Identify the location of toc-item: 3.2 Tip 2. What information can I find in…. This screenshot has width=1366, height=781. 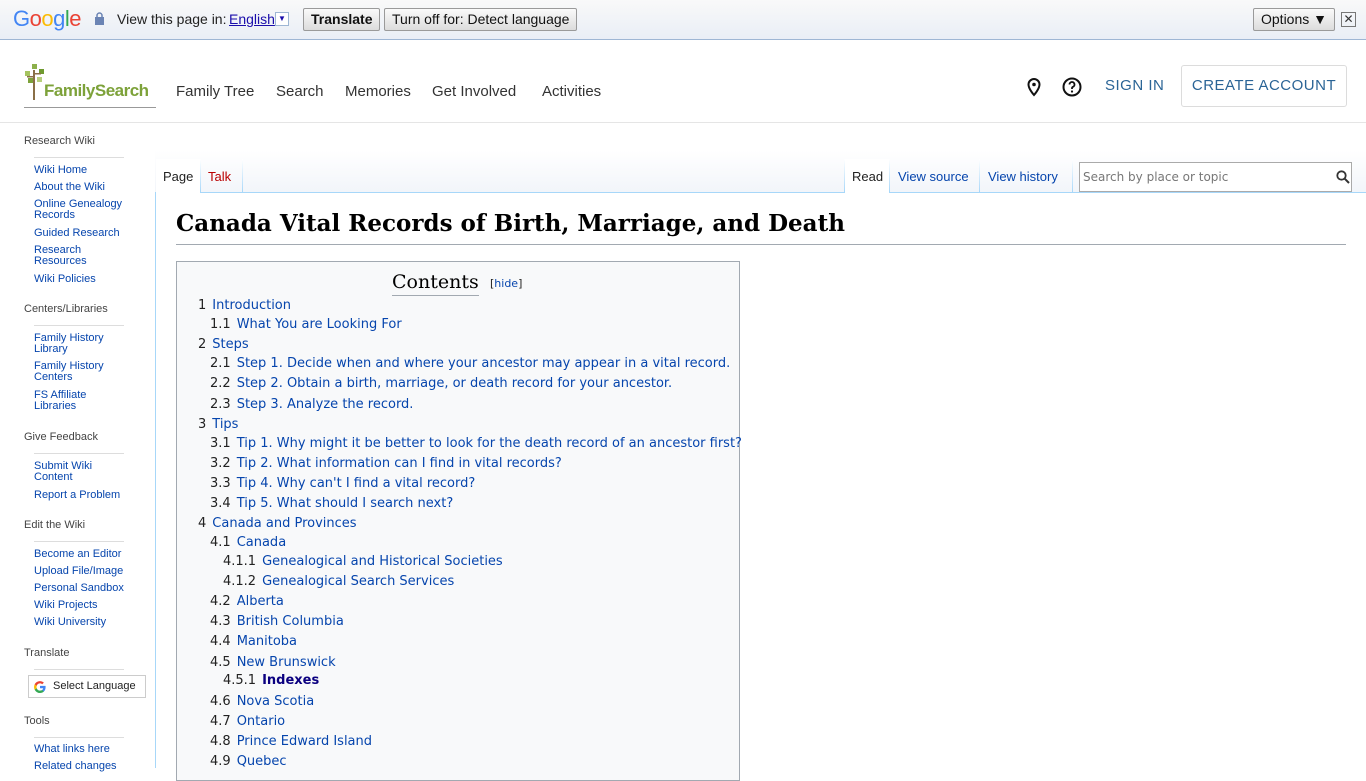
(386, 463).